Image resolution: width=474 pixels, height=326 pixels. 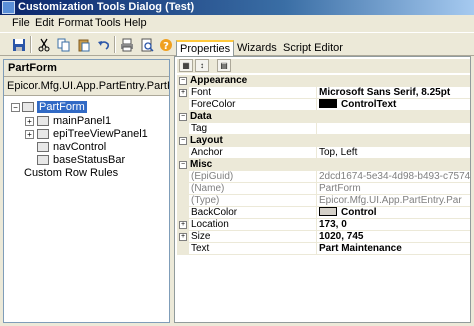 What do you see at coordinates (43, 160) in the screenshot?
I see `statusbar-icon` at bounding box center [43, 160].